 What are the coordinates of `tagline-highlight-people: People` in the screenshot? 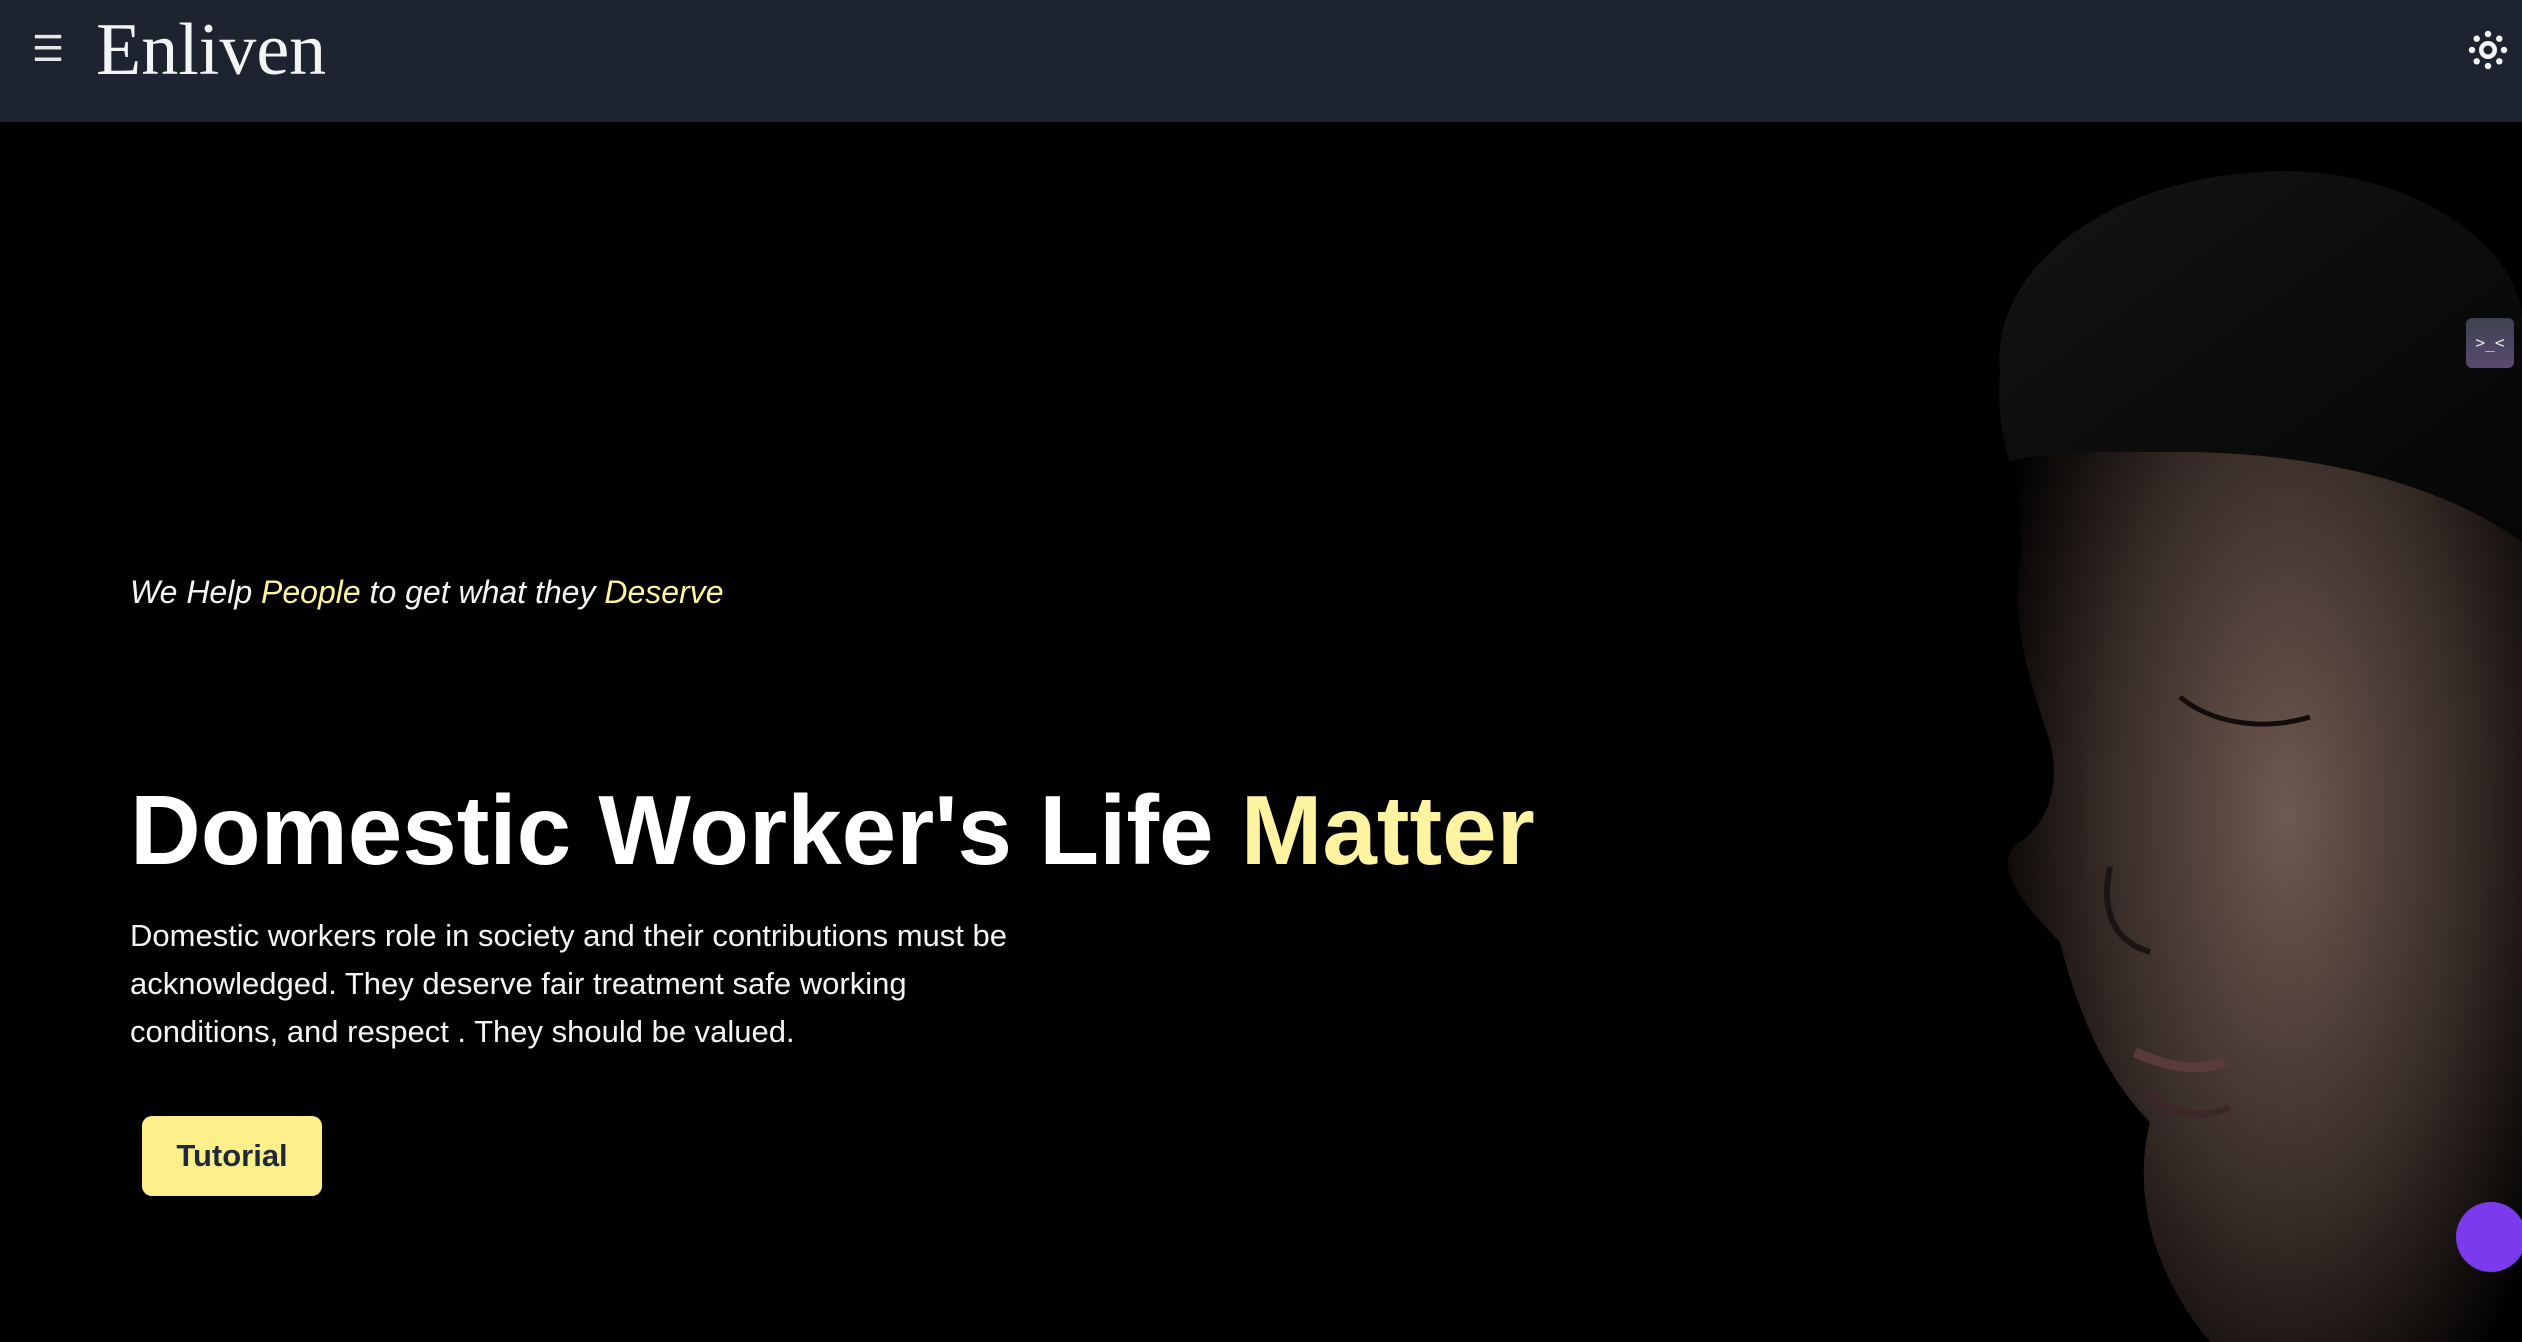 It's located at (311, 592).